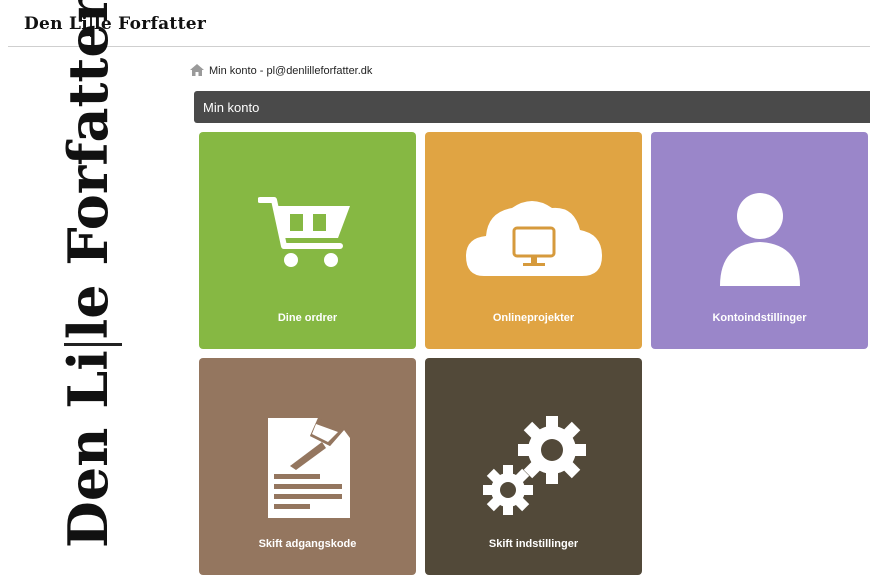 The height and width of the screenshot is (575, 870). Describe the element at coordinates (231, 107) in the screenshot. I see `page-title: Min konto` at that location.